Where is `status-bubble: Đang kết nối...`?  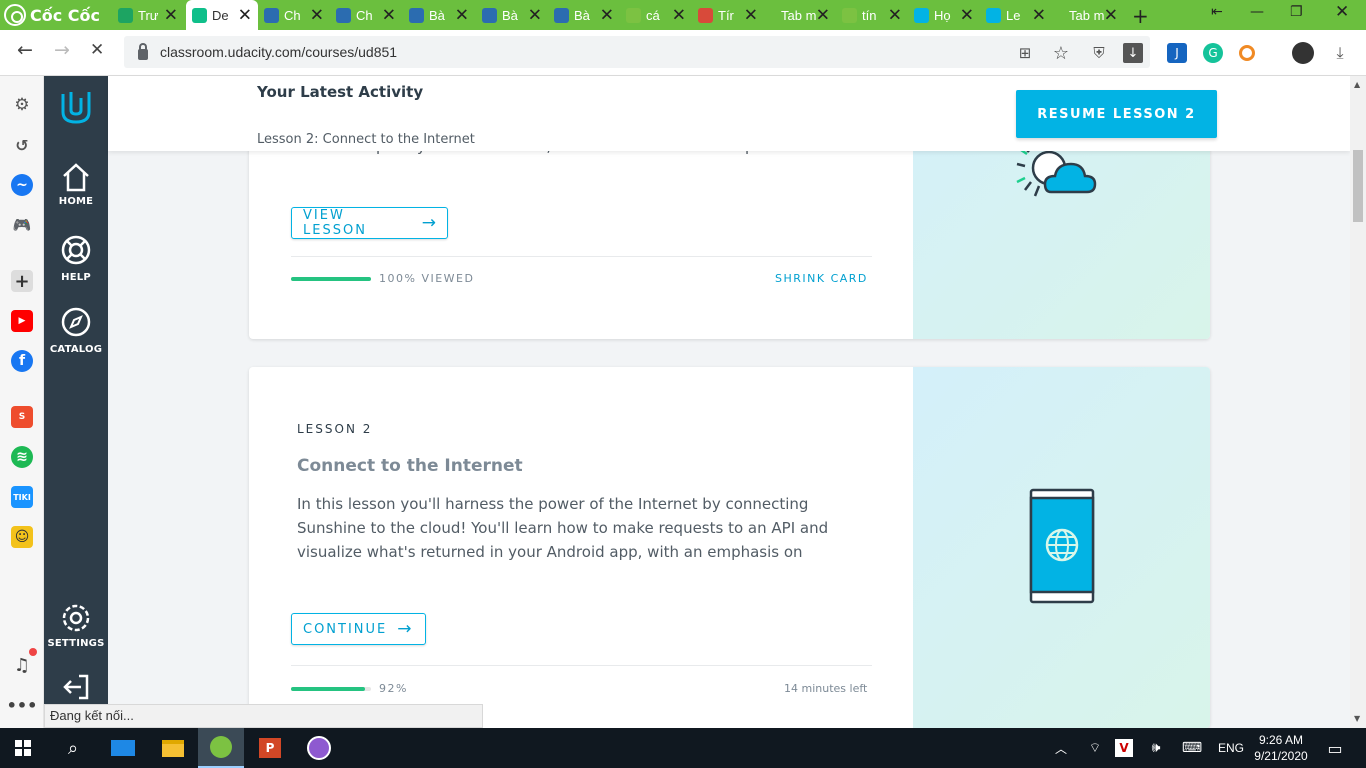 status-bubble: Đang kết nối... is located at coordinates (263, 716).